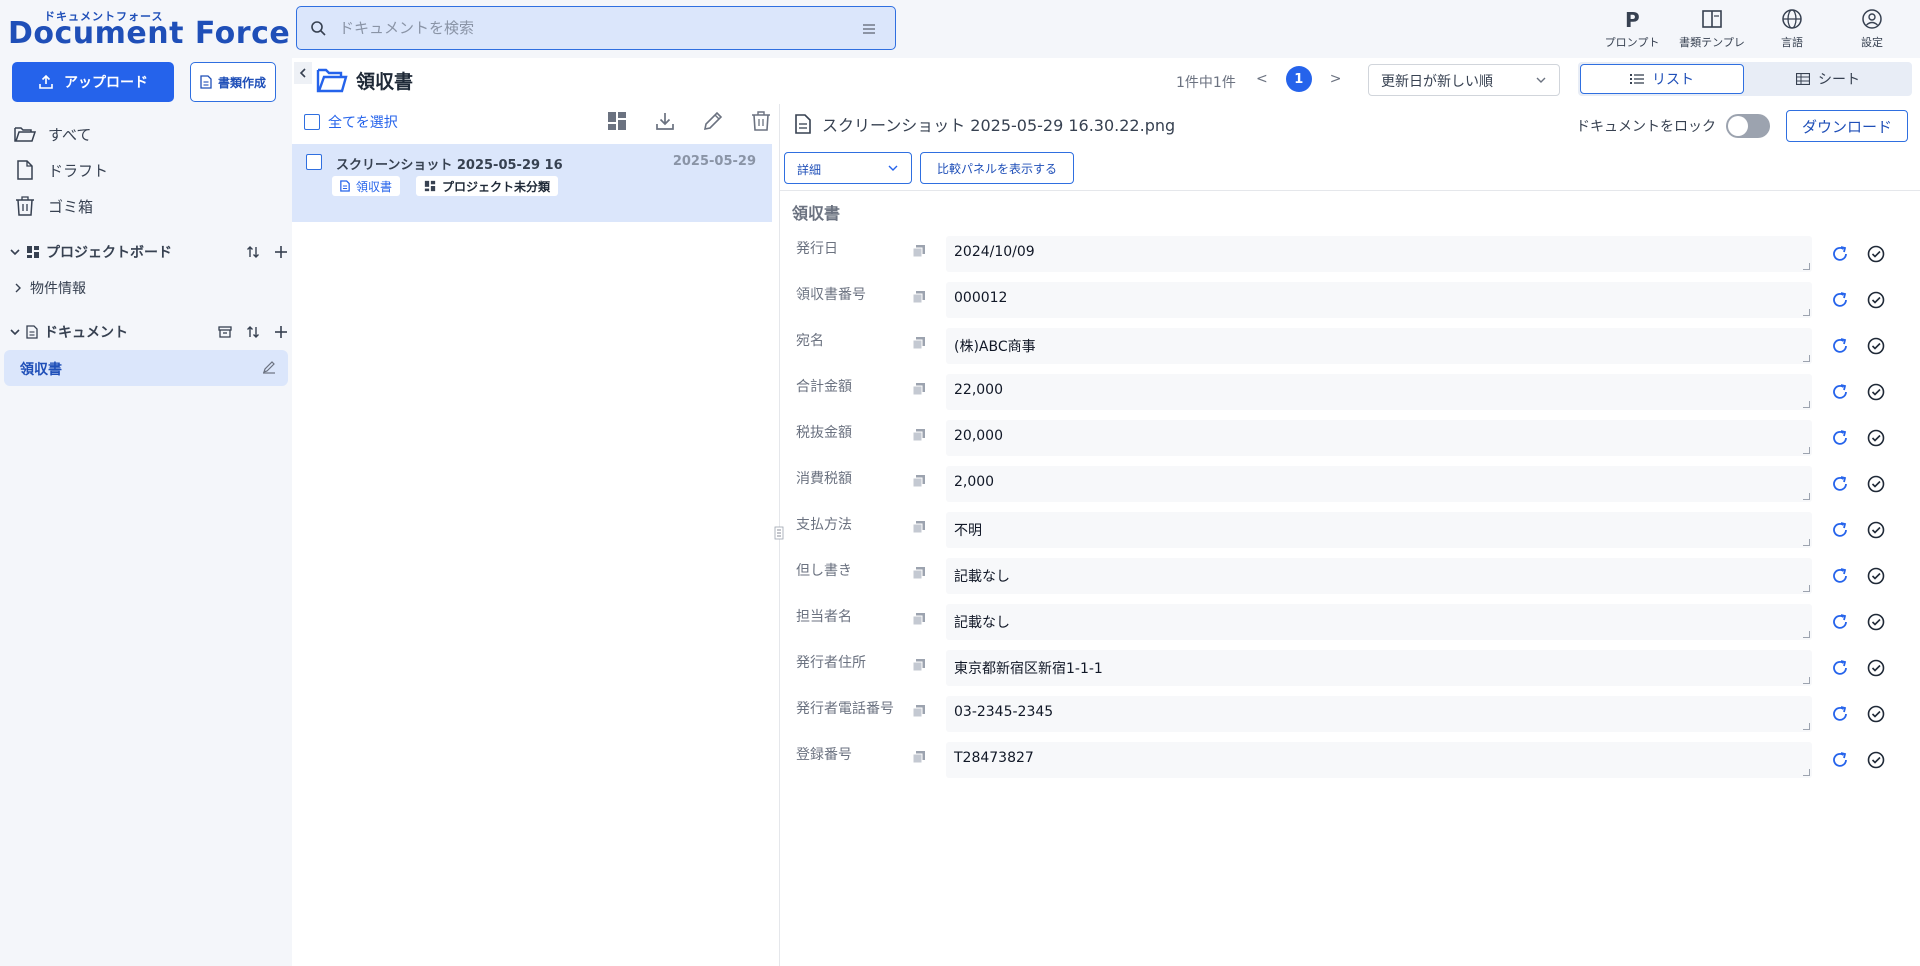  I want to click on nav-template: 書類テンプレ, so click(1712, 30).